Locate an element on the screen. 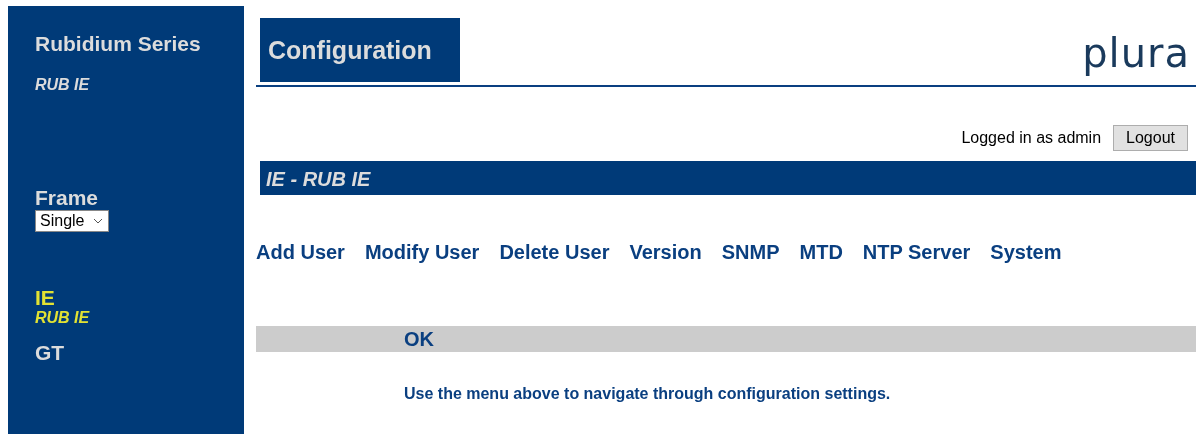 The image size is (1202, 434). menu-link: SNMP is located at coordinates (750, 252).